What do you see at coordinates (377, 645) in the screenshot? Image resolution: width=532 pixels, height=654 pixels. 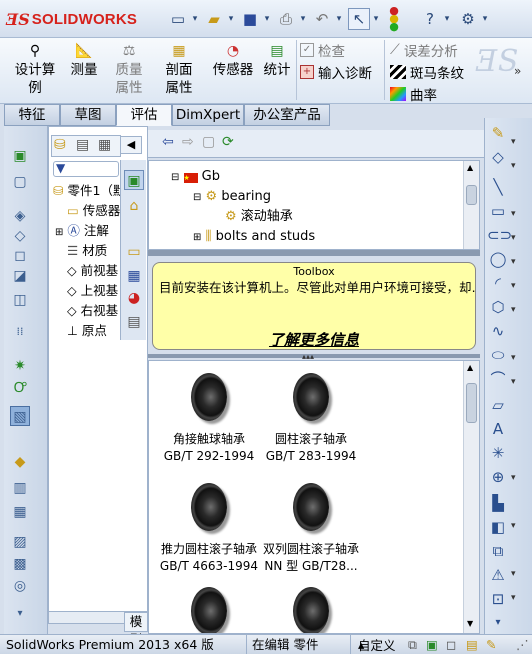 I see `units-selector: 自定义 ▴` at bounding box center [377, 645].